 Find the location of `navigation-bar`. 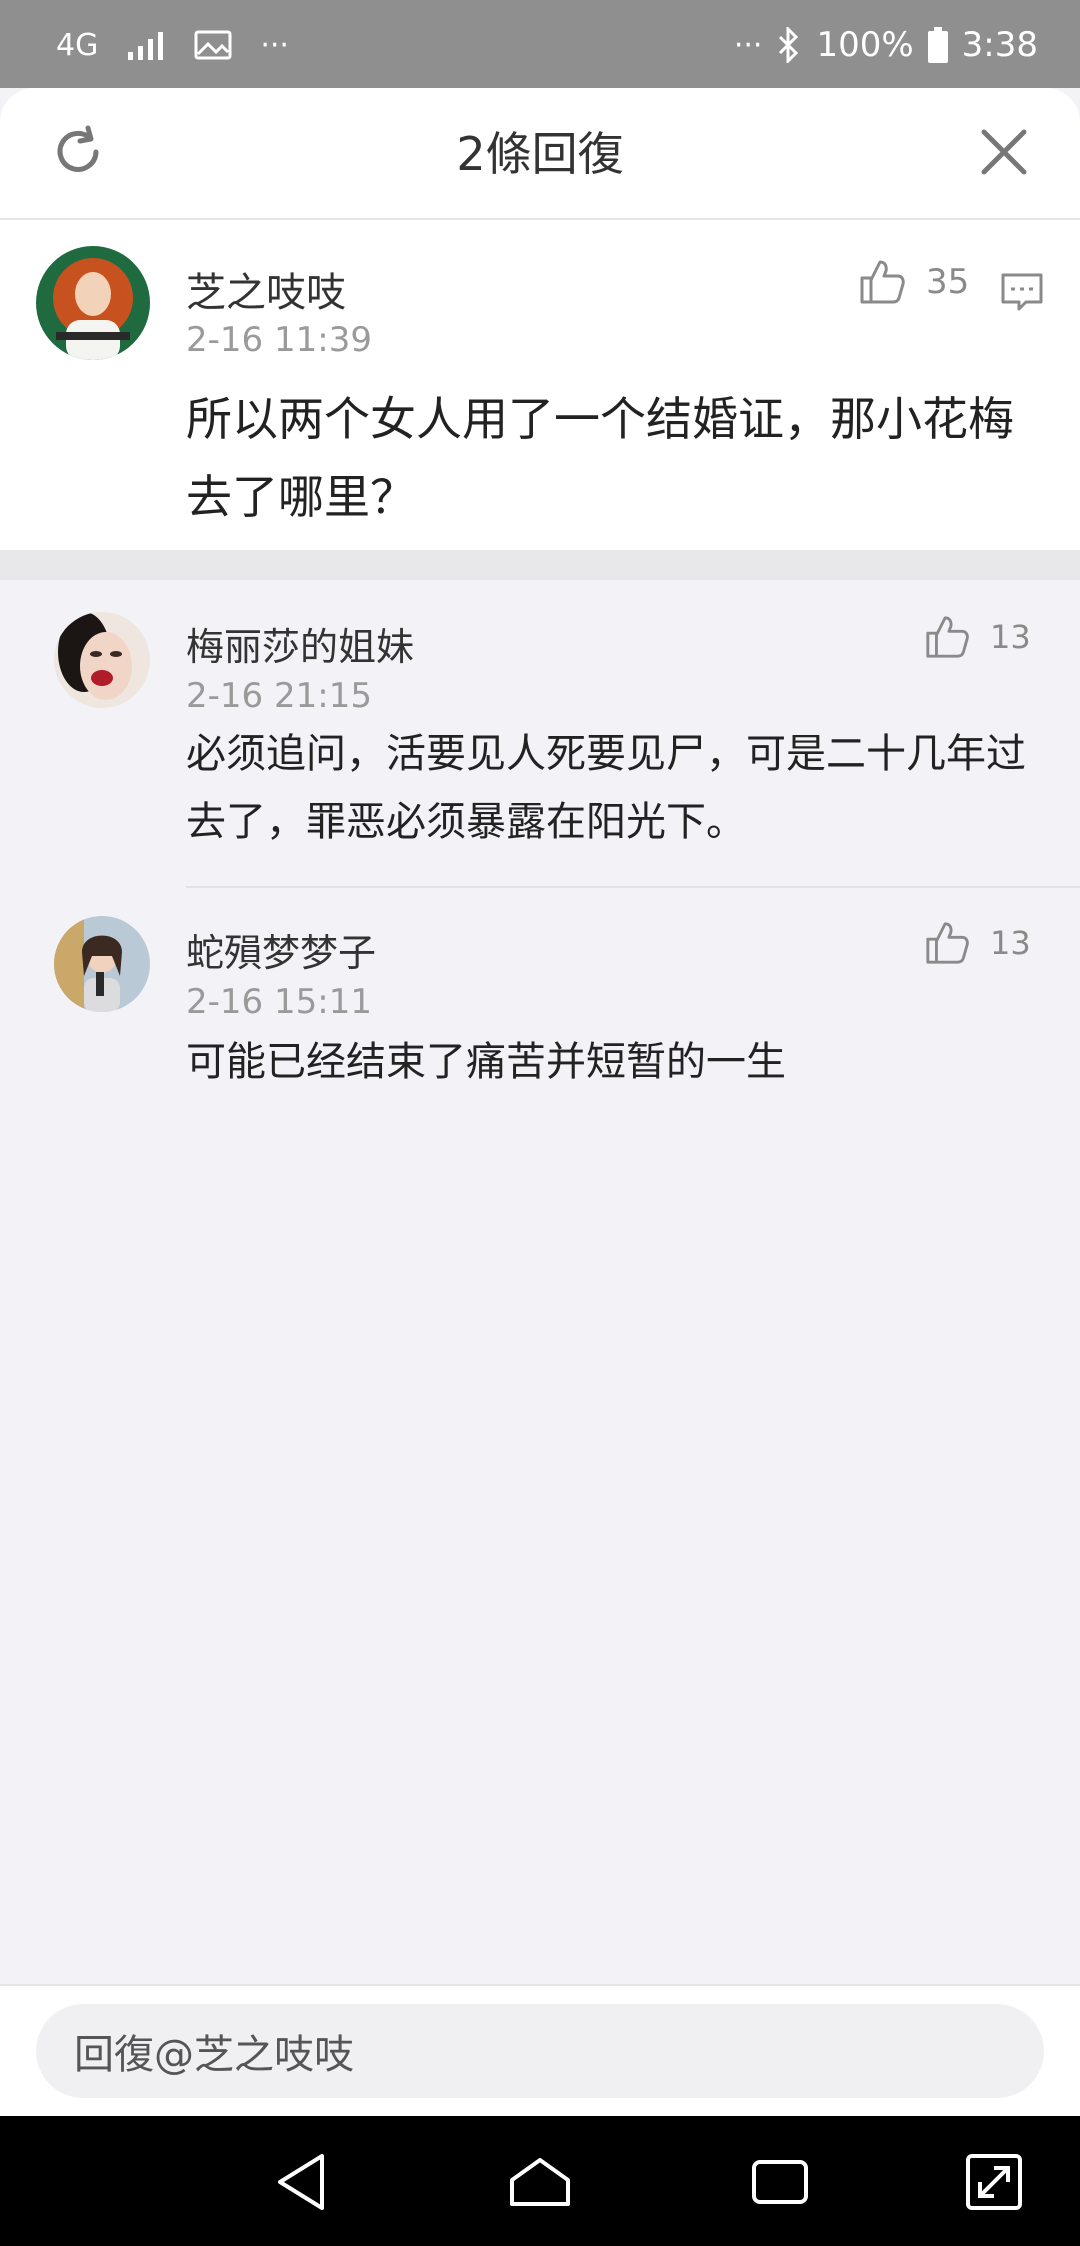

navigation-bar is located at coordinates (540, 2181).